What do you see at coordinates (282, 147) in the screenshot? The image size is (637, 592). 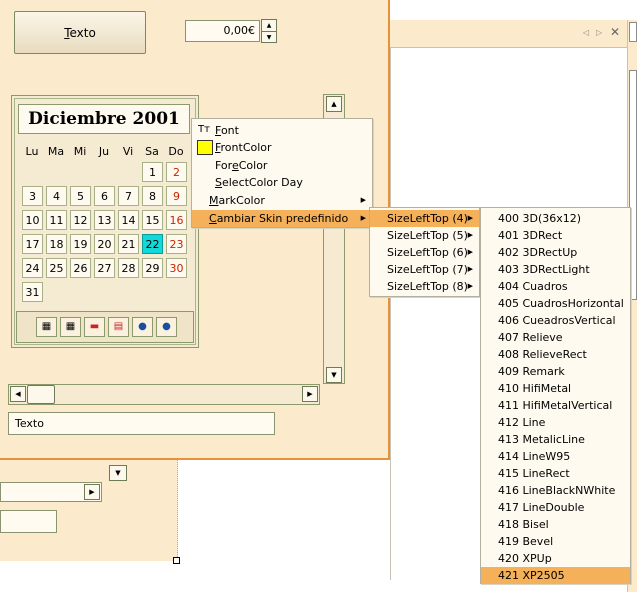 I see `context-menu-item: FrontColor` at bounding box center [282, 147].